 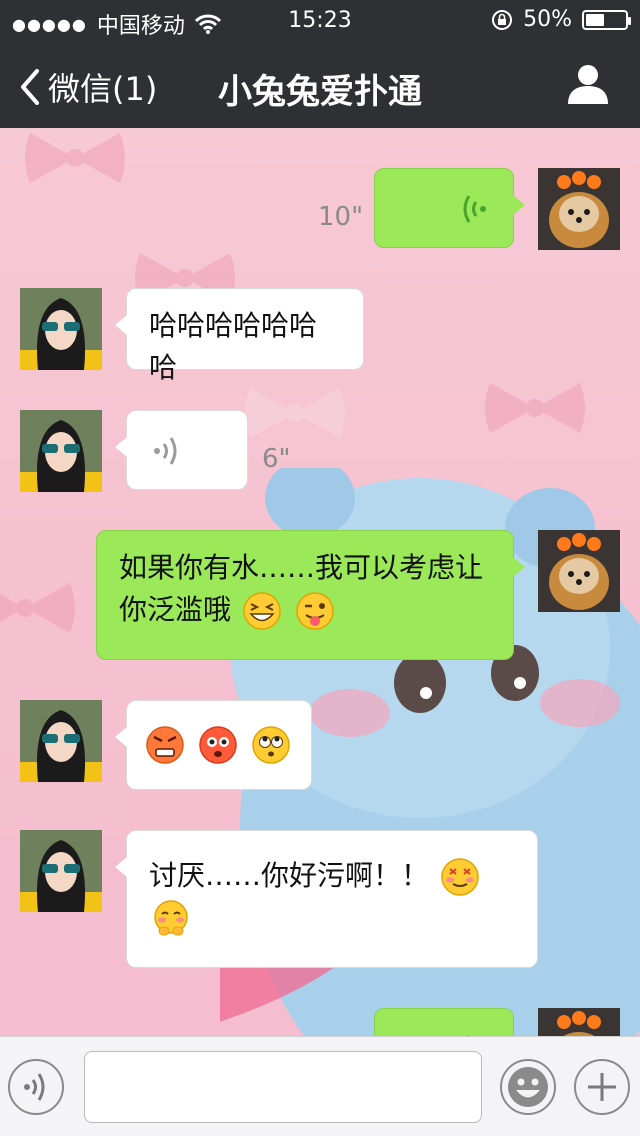 What do you see at coordinates (320, 20) in the screenshot?
I see `status-bar: ●●●●● 中国移动 15:23 50%` at bounding box center [320, 20].